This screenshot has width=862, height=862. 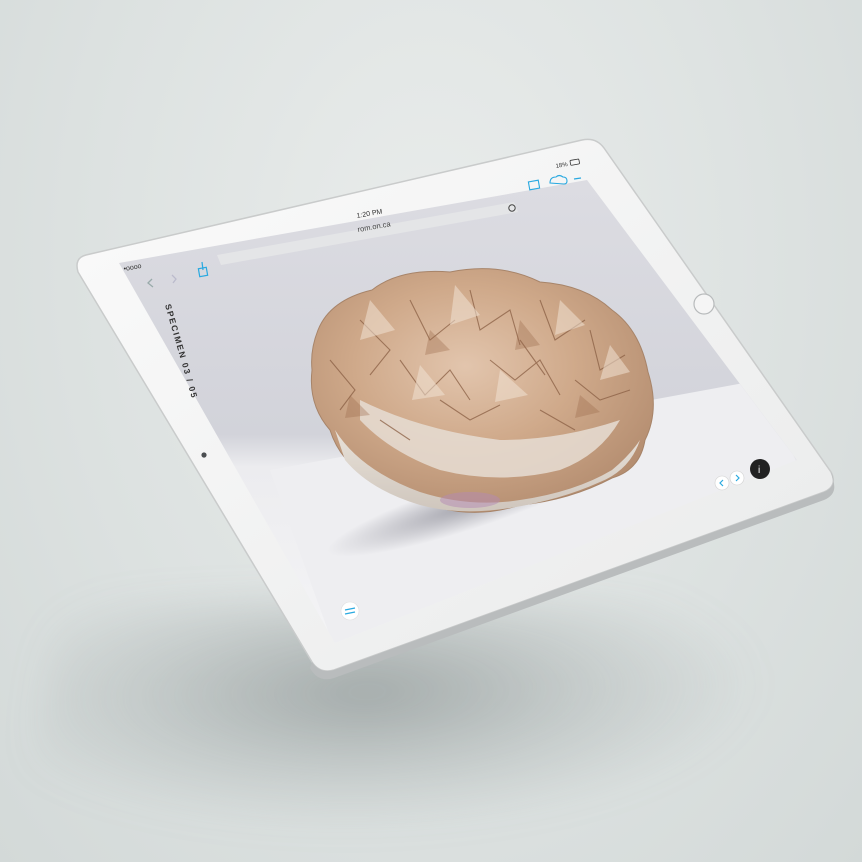 I want to click on info-button: i, so click(x=760, y=469).